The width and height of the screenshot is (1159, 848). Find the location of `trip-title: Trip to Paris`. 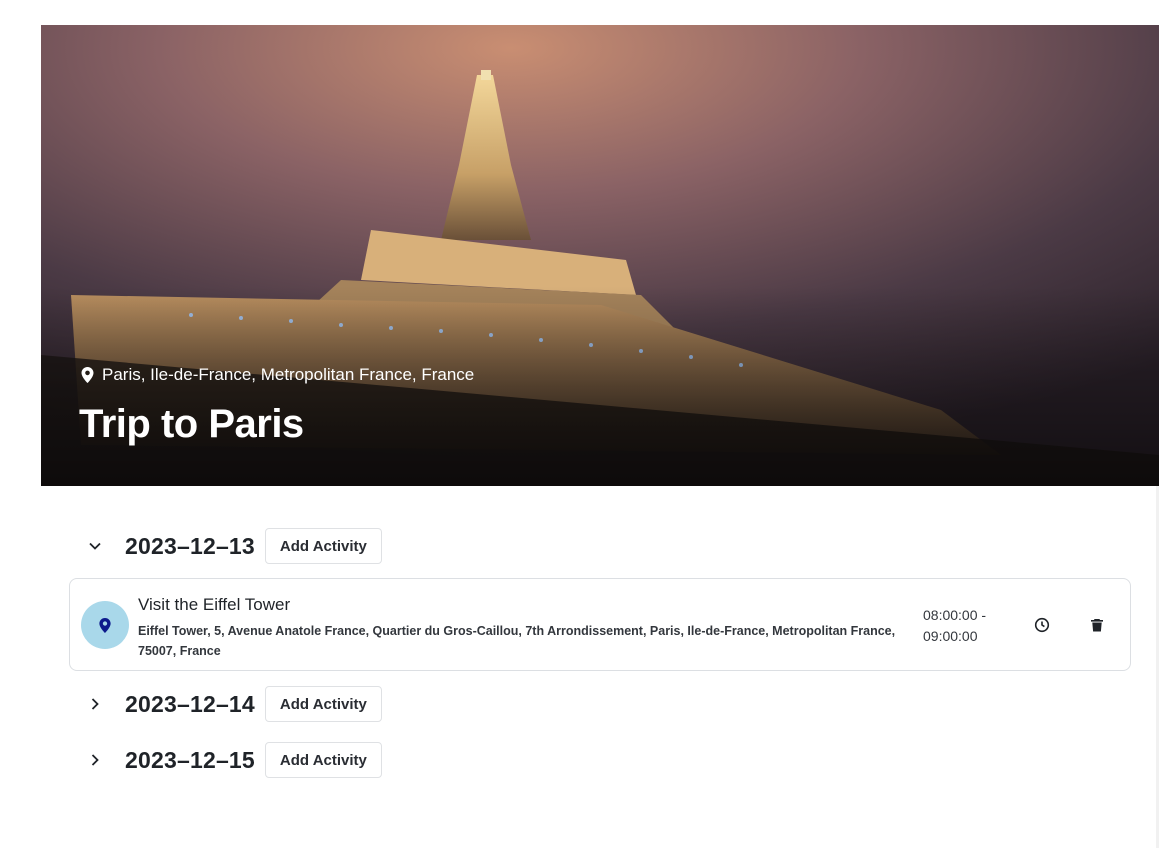

trip-title: Trip to Paris is located at coordinates (191, 424).